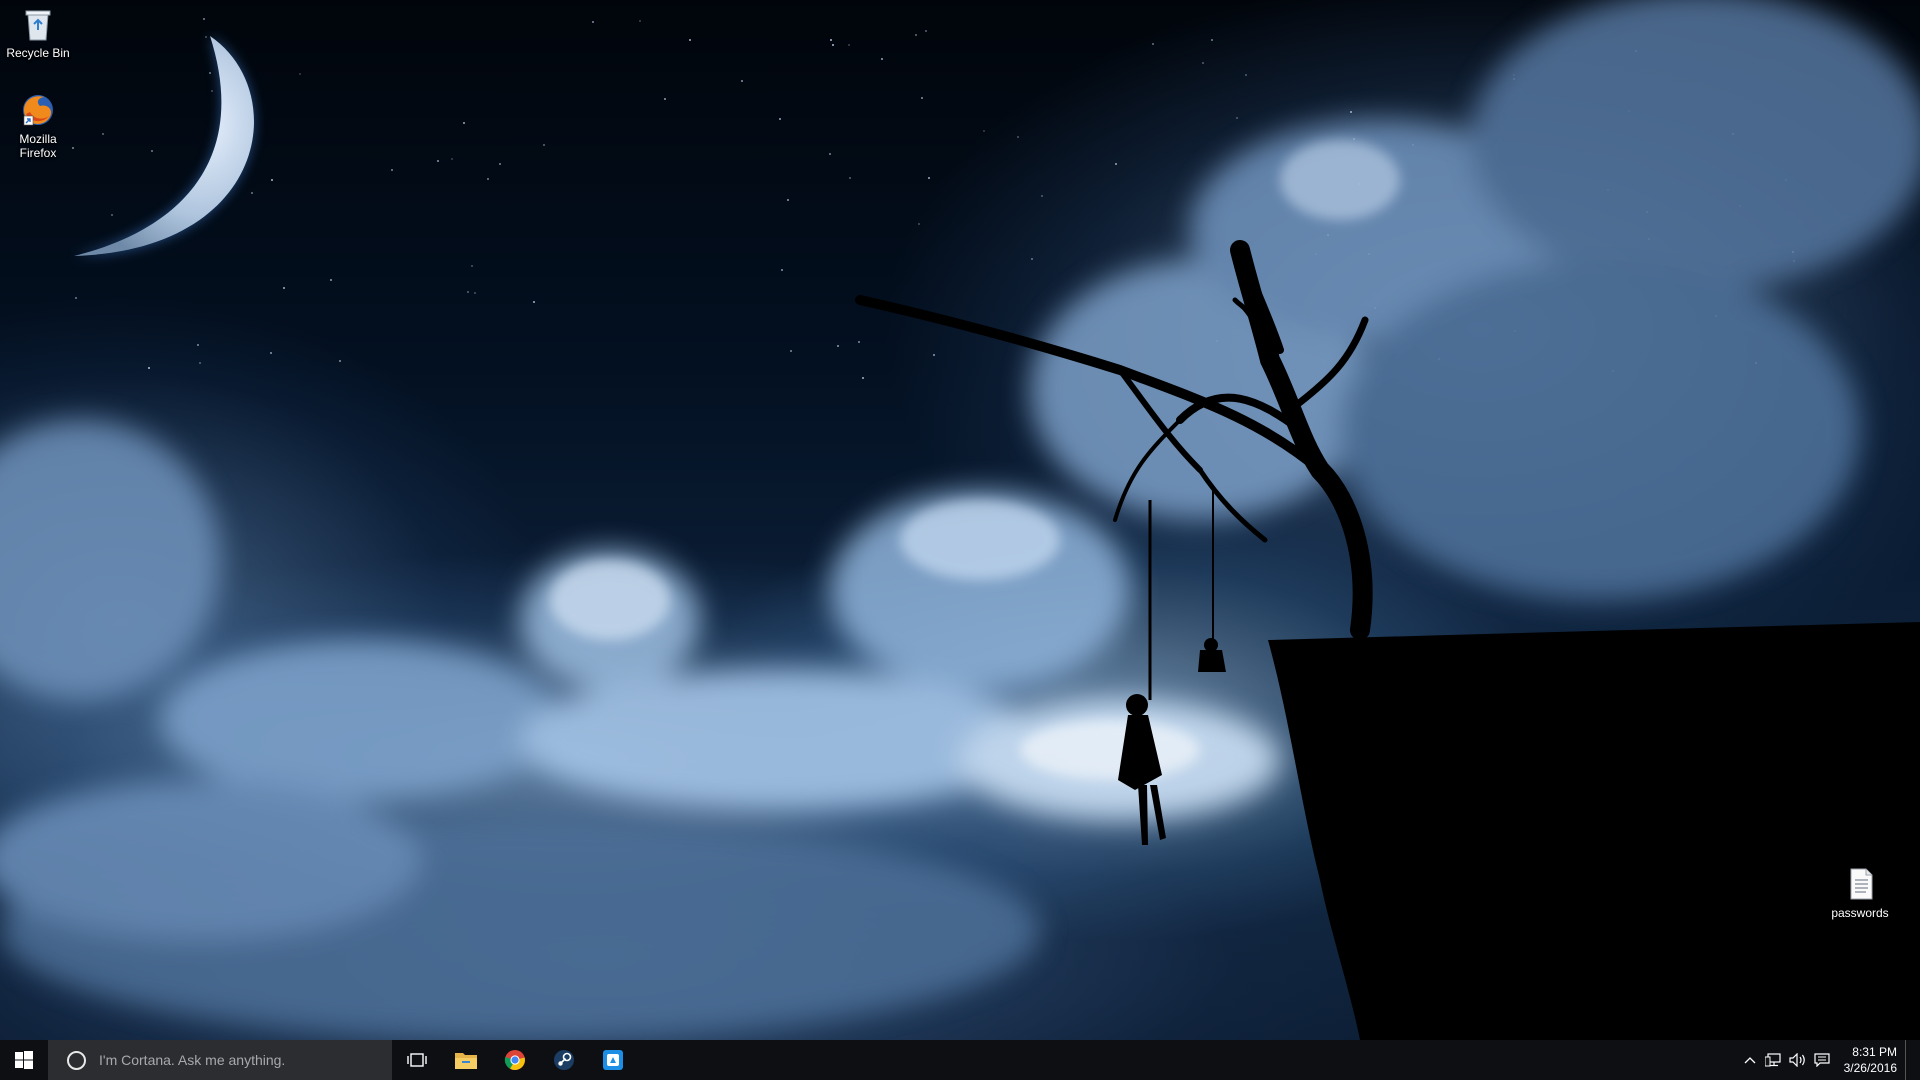 This screenshot has height=1080, width=1920. I want to click on volume-button, so click(1798, 1060).